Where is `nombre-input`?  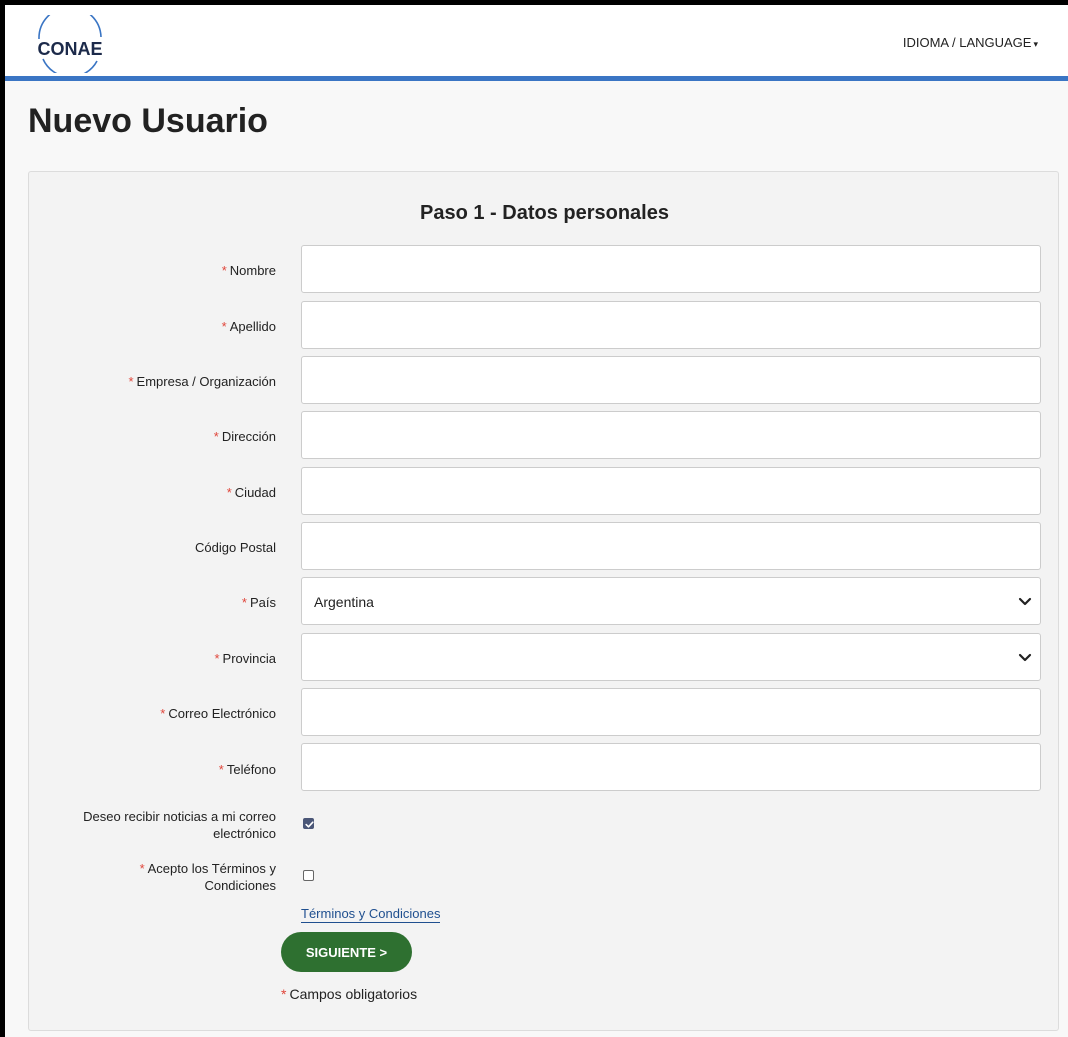 nombre-input is located at coordinates (671, 269).